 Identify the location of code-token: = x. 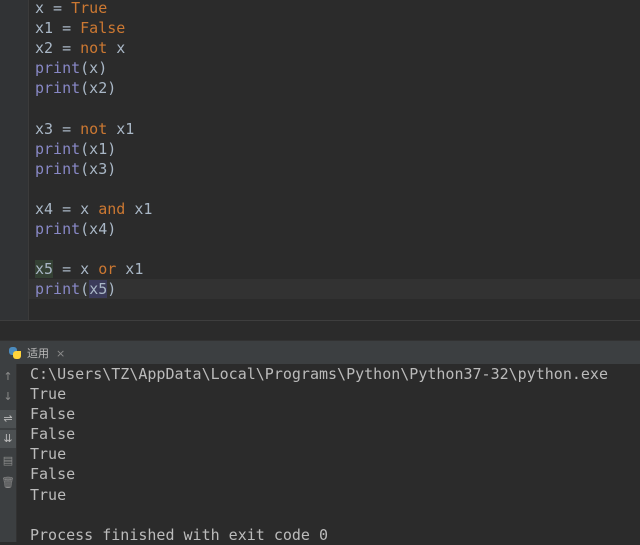
(76, 269).